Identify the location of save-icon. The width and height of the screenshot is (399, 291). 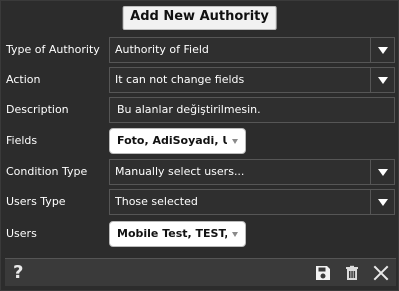
(323, 273).